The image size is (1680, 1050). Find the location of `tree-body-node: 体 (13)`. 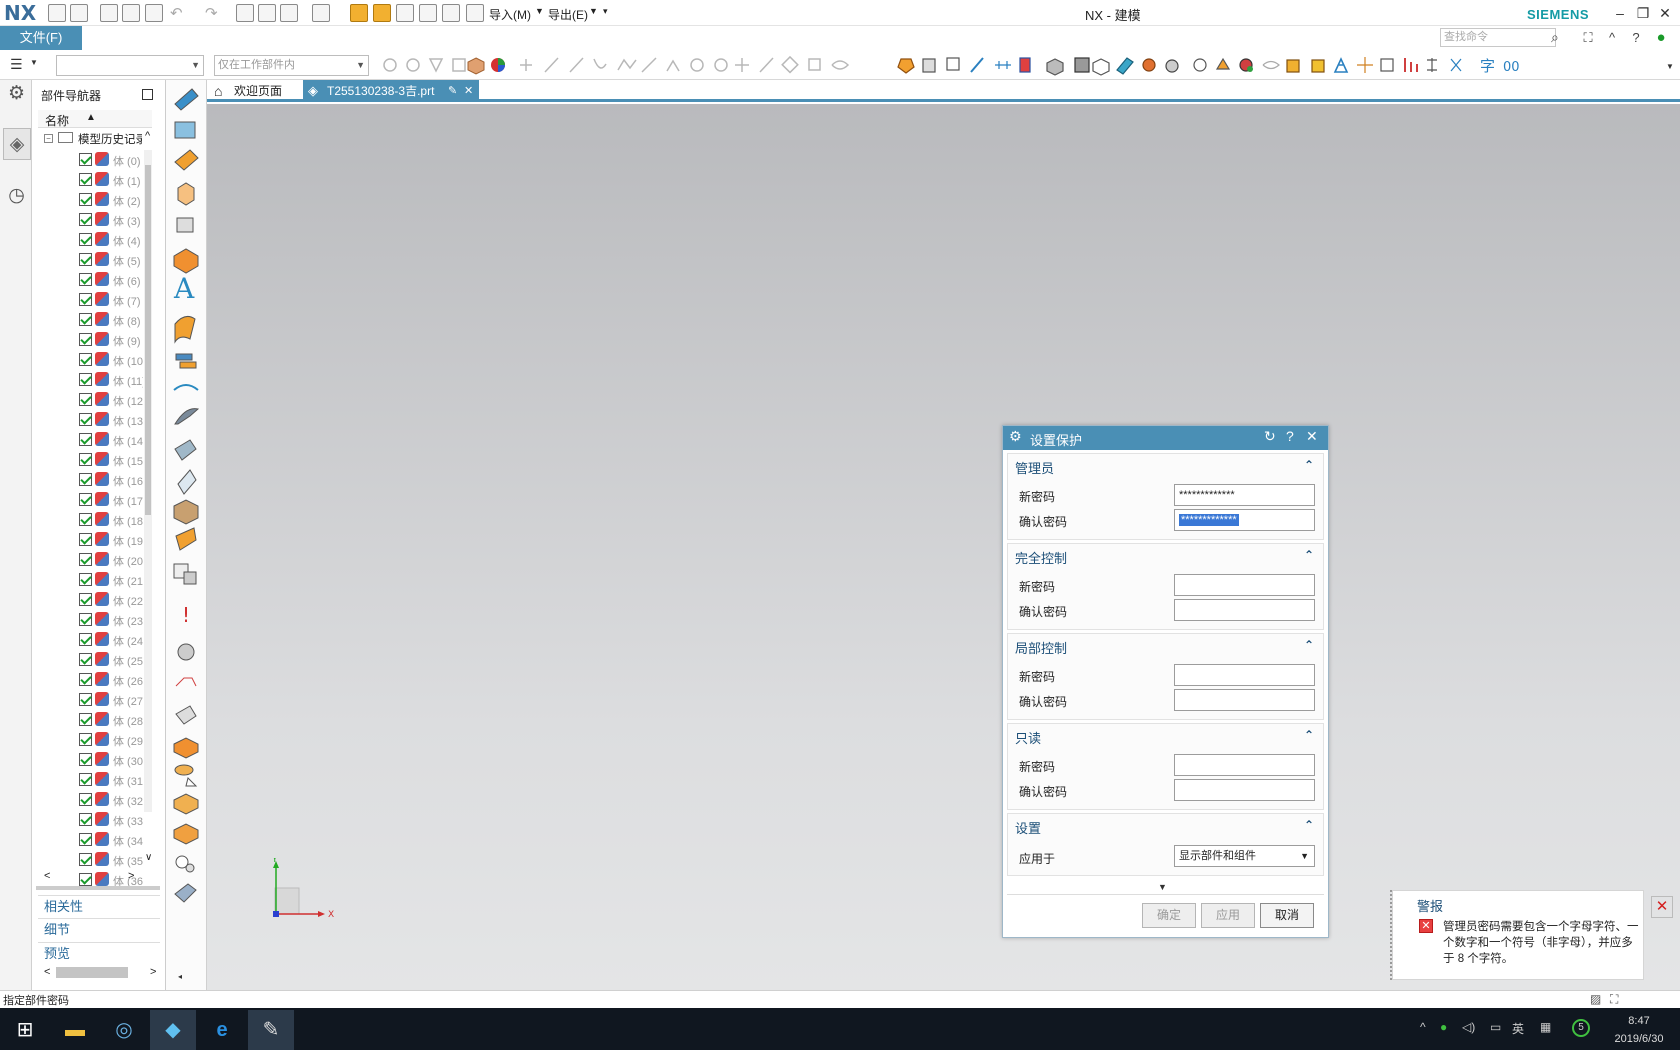

tree-body-node: 体 (13) is located at coordinates (95, 420).